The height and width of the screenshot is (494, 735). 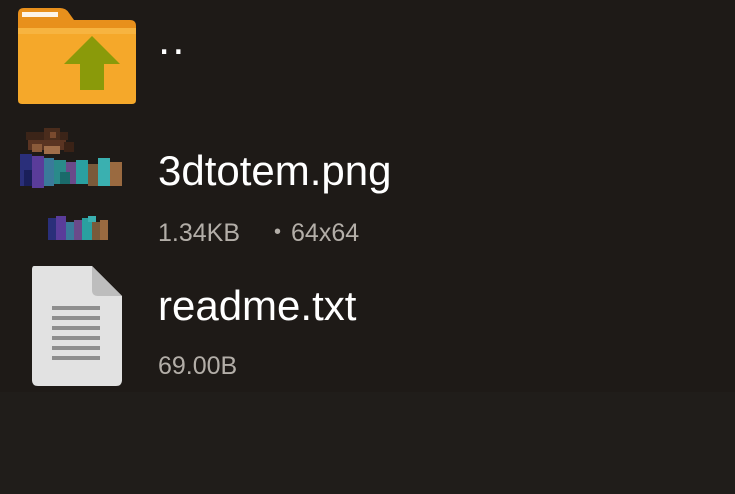 What do you see at coordinates (257, 305) in the screenshot?
I see `file-name: readme.txt` at bounding box center [257, 305].